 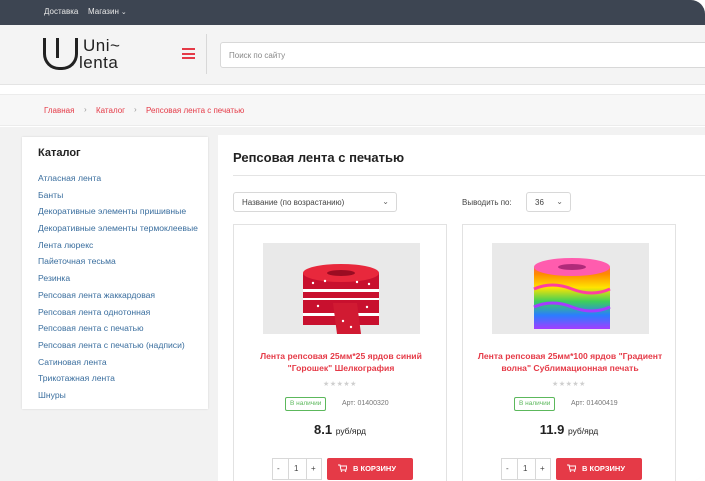 I want to click on shop-menu-label: Магазин, so click(x=103, y=11).